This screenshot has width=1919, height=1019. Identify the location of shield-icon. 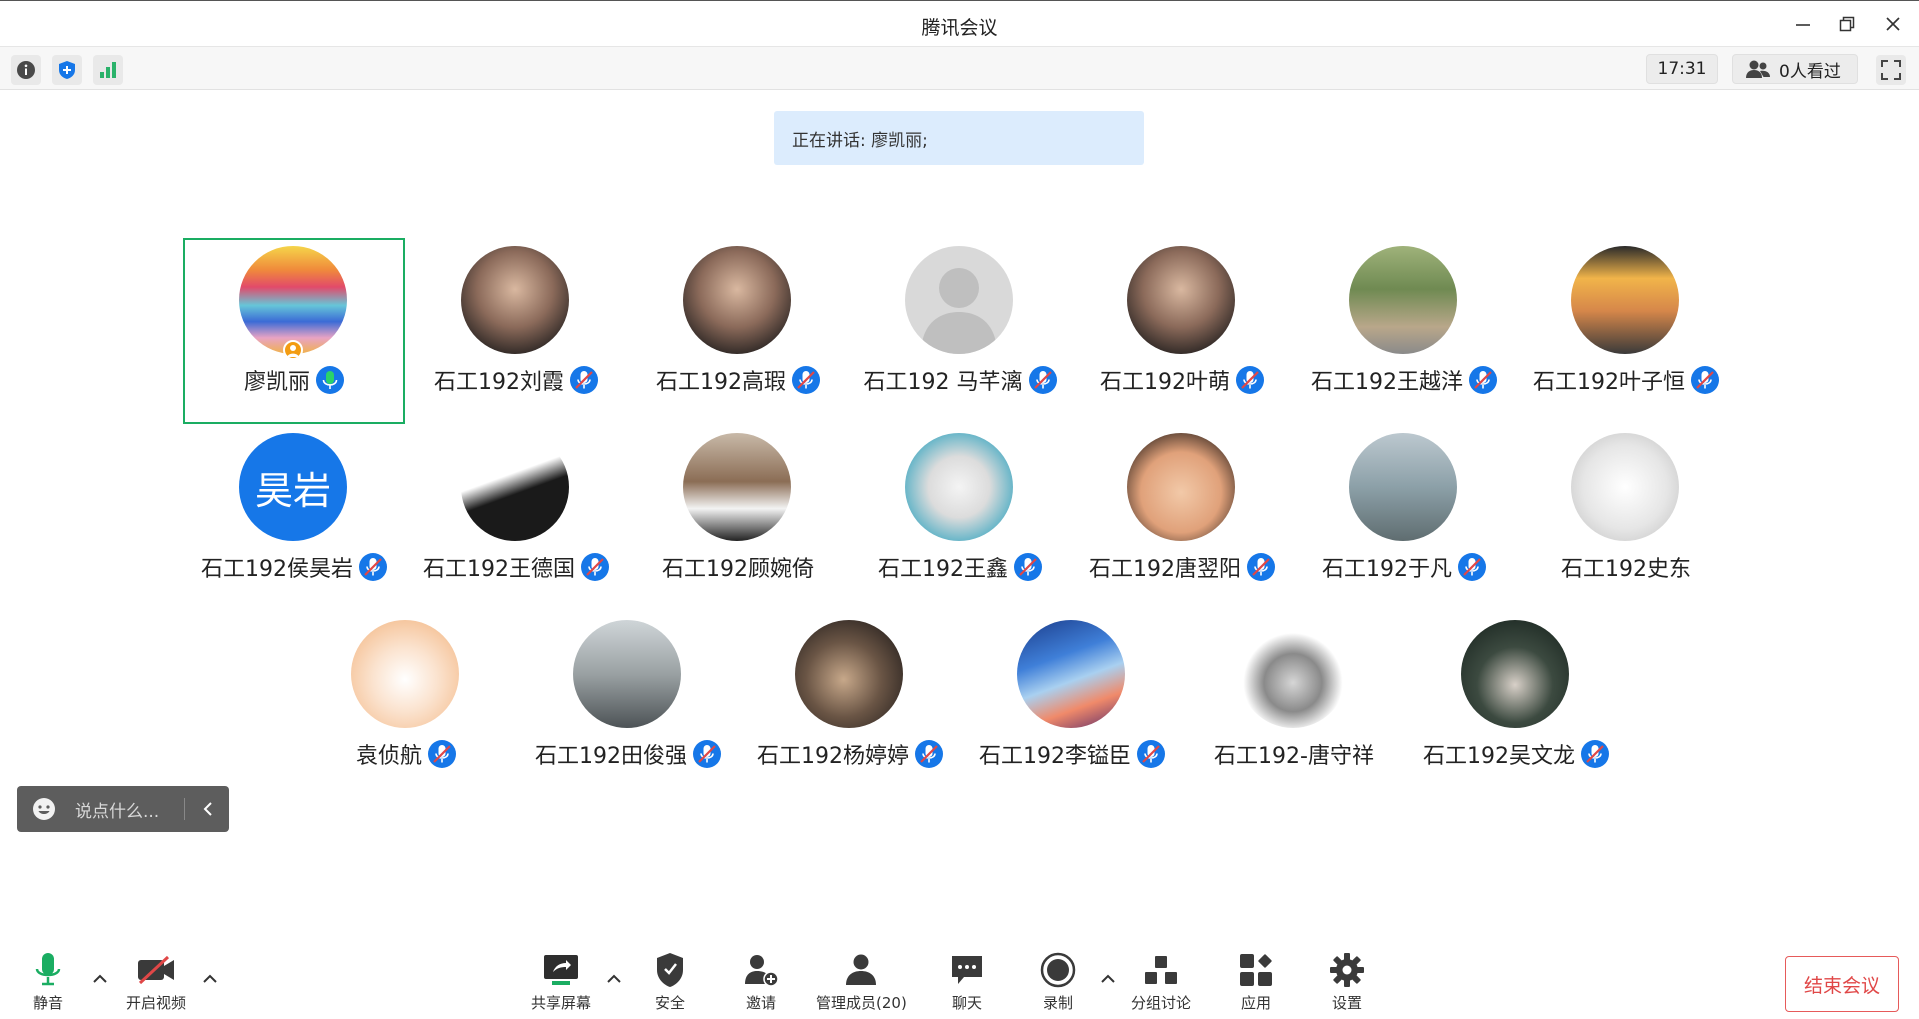
(67, 70).